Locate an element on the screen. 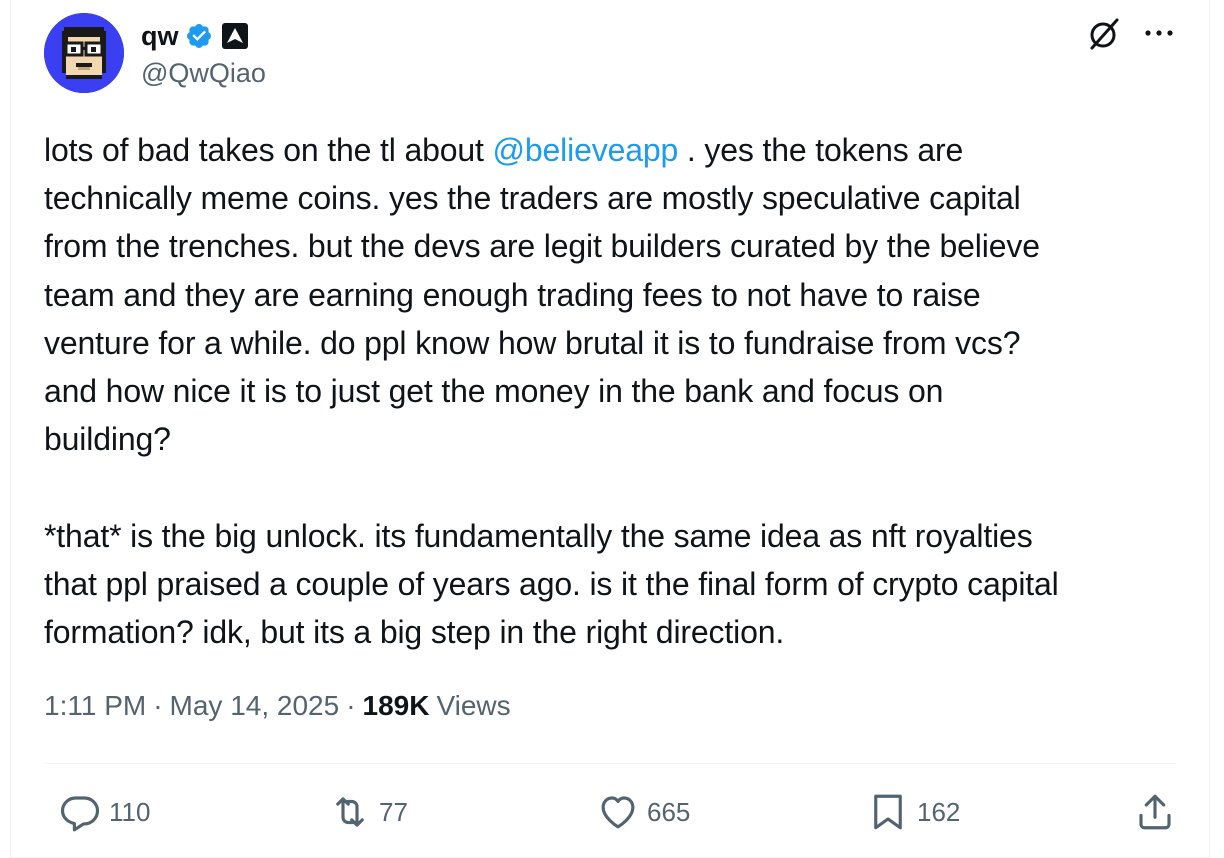 This screenshot has height=858, width=1224. more-icon is located at coordinates (1159, 33).